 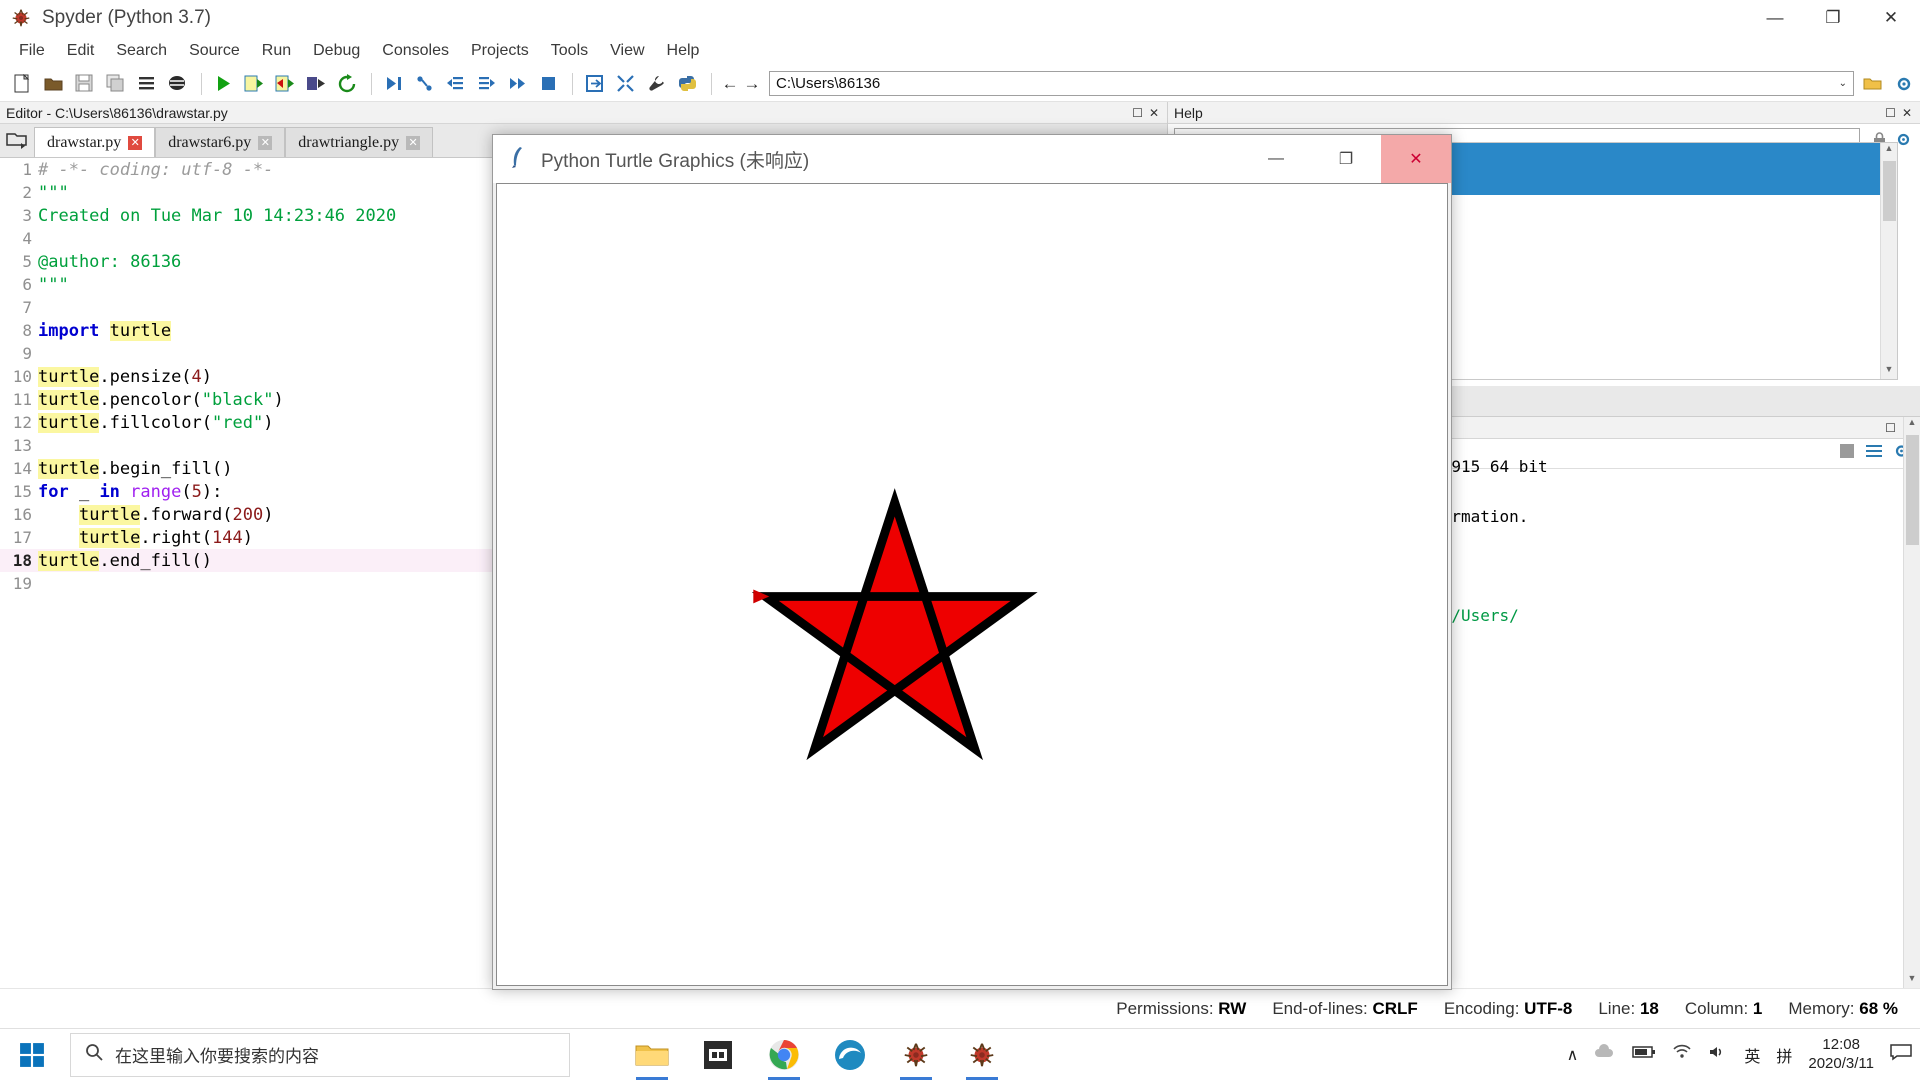 What do you see at coordinates (1841, 1055) in the screenshot?
I see `taskbar-clock: 12:08 2020/3/11` at bounding box center [1841, 1055].